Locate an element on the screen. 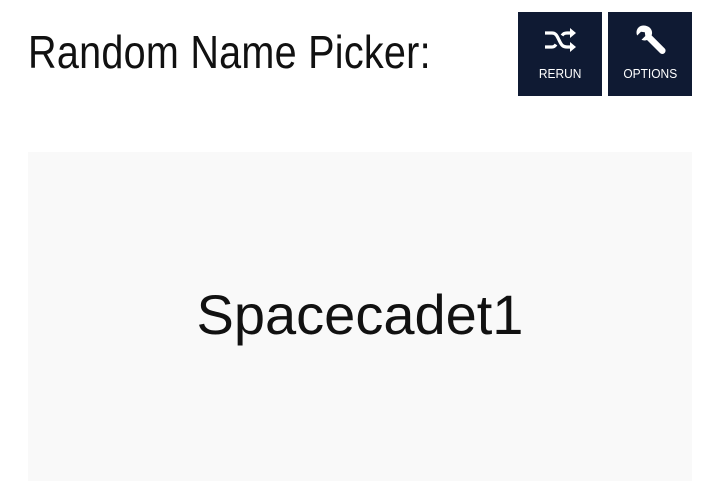 The width and height of the screenshot is (720, 481). picked-name: Spacecadet1 is located at coordinates (360, 314).